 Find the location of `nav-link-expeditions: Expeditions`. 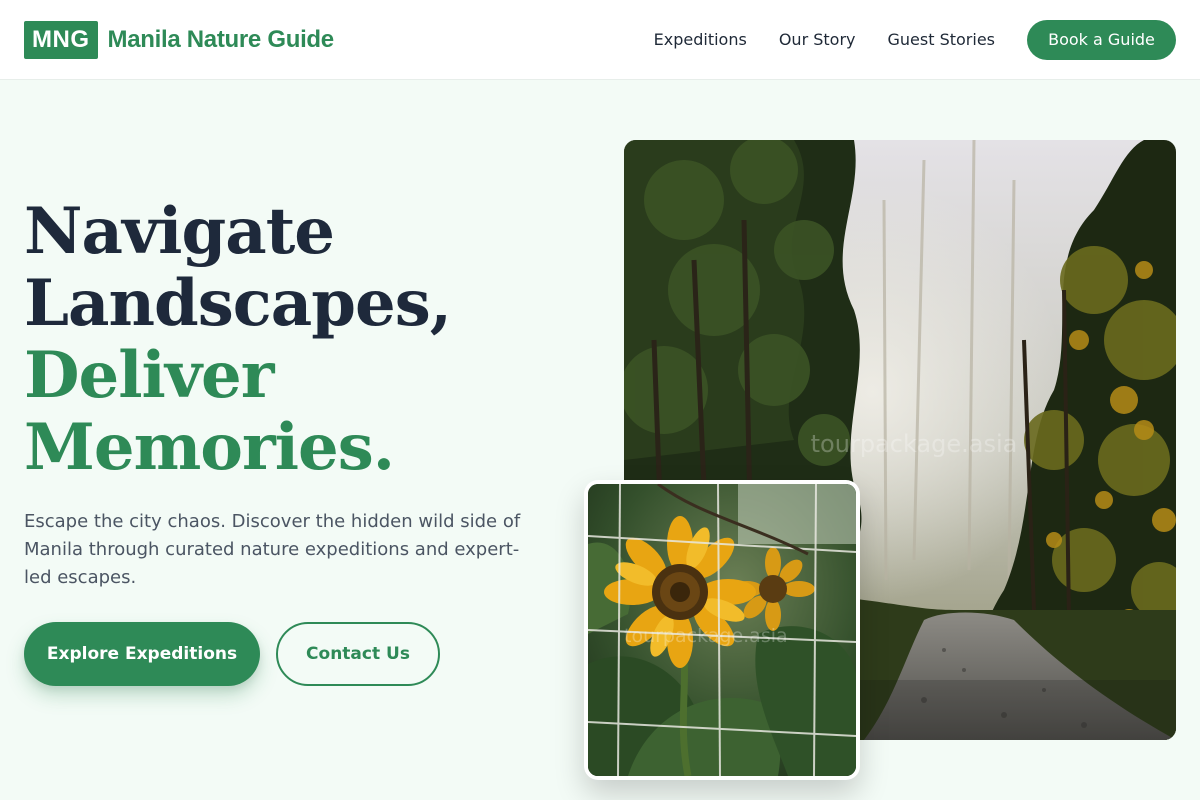

nav-link-expeditions: Expeditions is located at coordinates (700, 39).